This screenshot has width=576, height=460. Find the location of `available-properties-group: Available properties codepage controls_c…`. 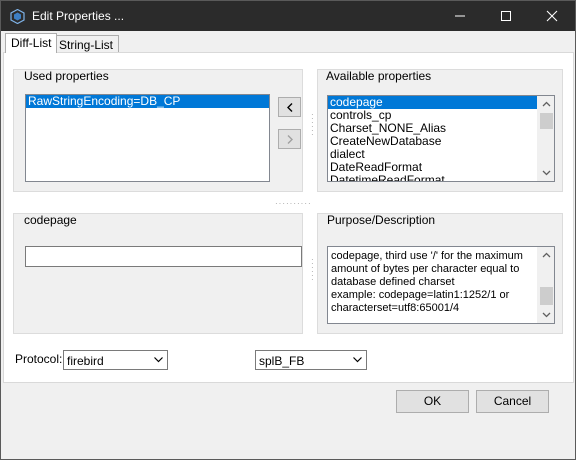

available-properties-group: Available properties codepage controls_c… is located at coordinates (440, 130).